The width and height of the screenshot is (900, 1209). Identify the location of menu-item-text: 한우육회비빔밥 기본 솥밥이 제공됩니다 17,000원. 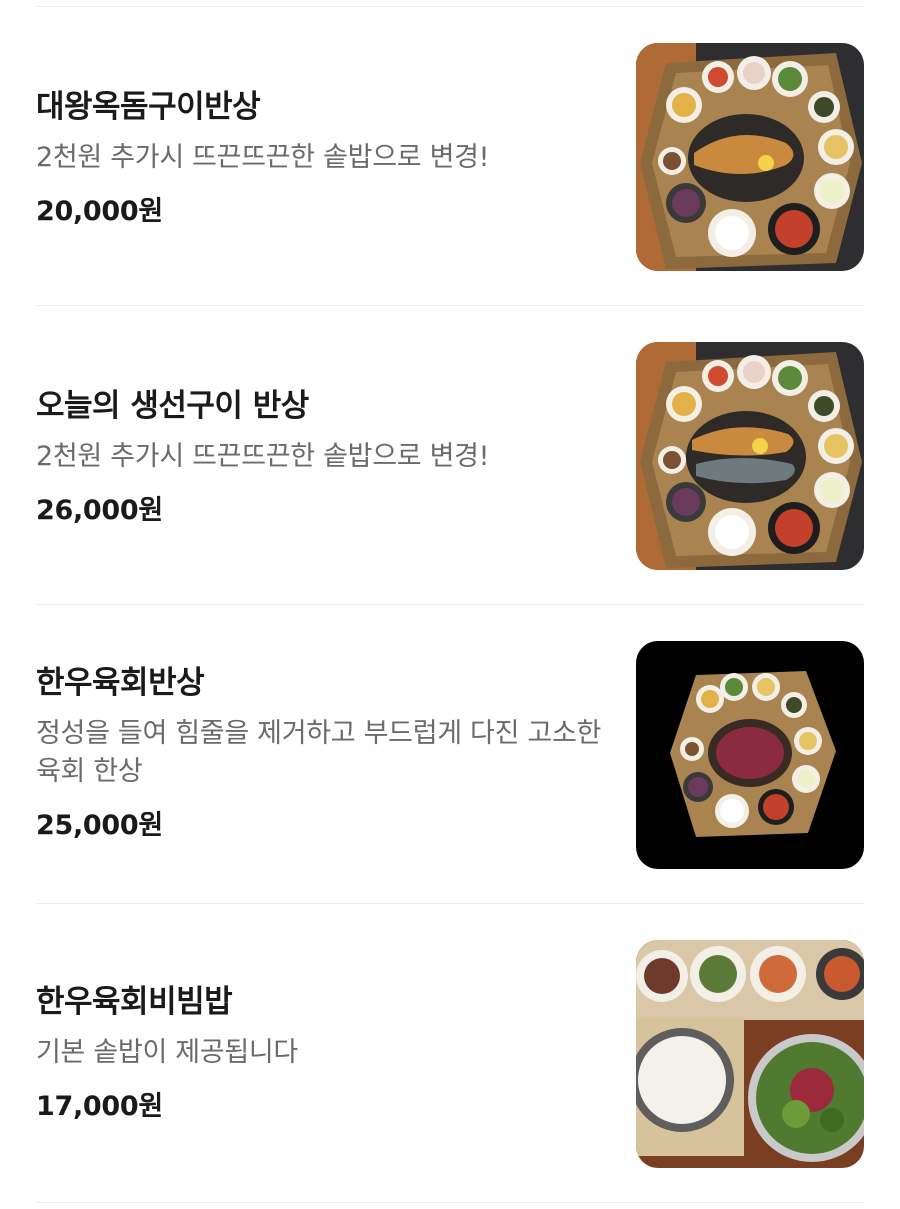
(321, 1052).